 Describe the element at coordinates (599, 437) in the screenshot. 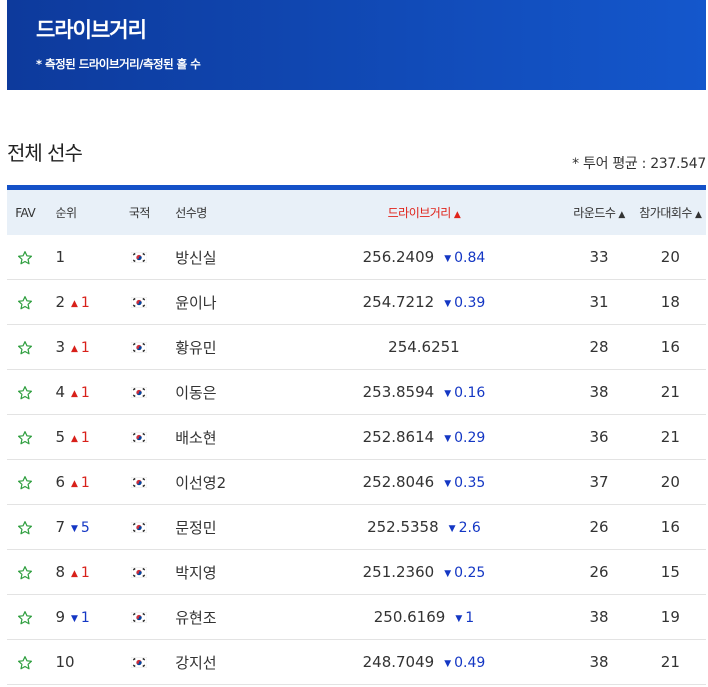

I see `rounds-value: 36` at that location.